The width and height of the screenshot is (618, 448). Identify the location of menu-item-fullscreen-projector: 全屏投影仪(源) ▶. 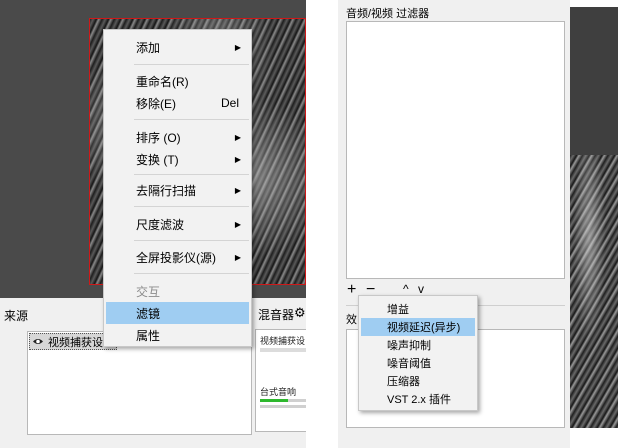
(177, 257).